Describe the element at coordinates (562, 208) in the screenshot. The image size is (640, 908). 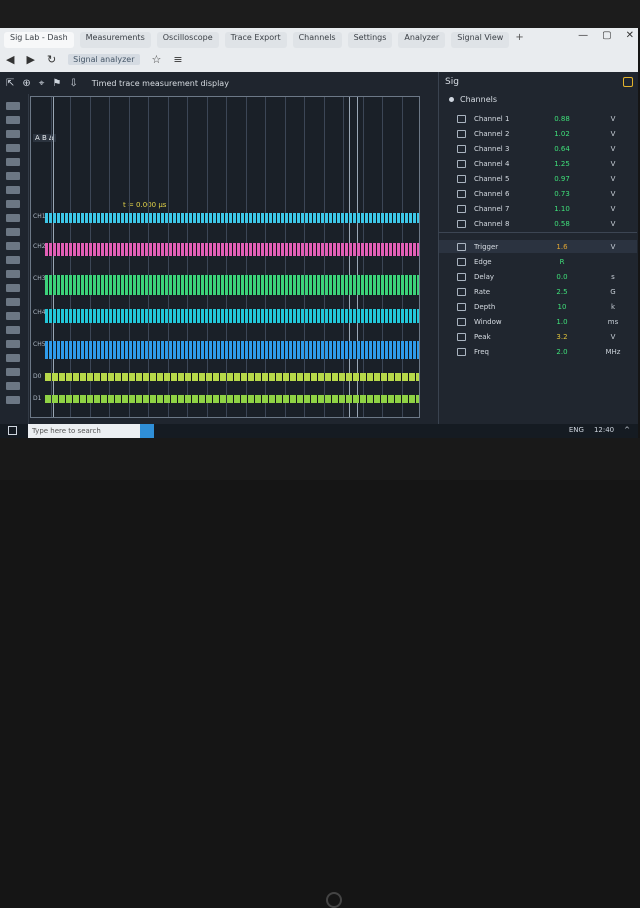
I see `channel-value: 1.10` at that location.